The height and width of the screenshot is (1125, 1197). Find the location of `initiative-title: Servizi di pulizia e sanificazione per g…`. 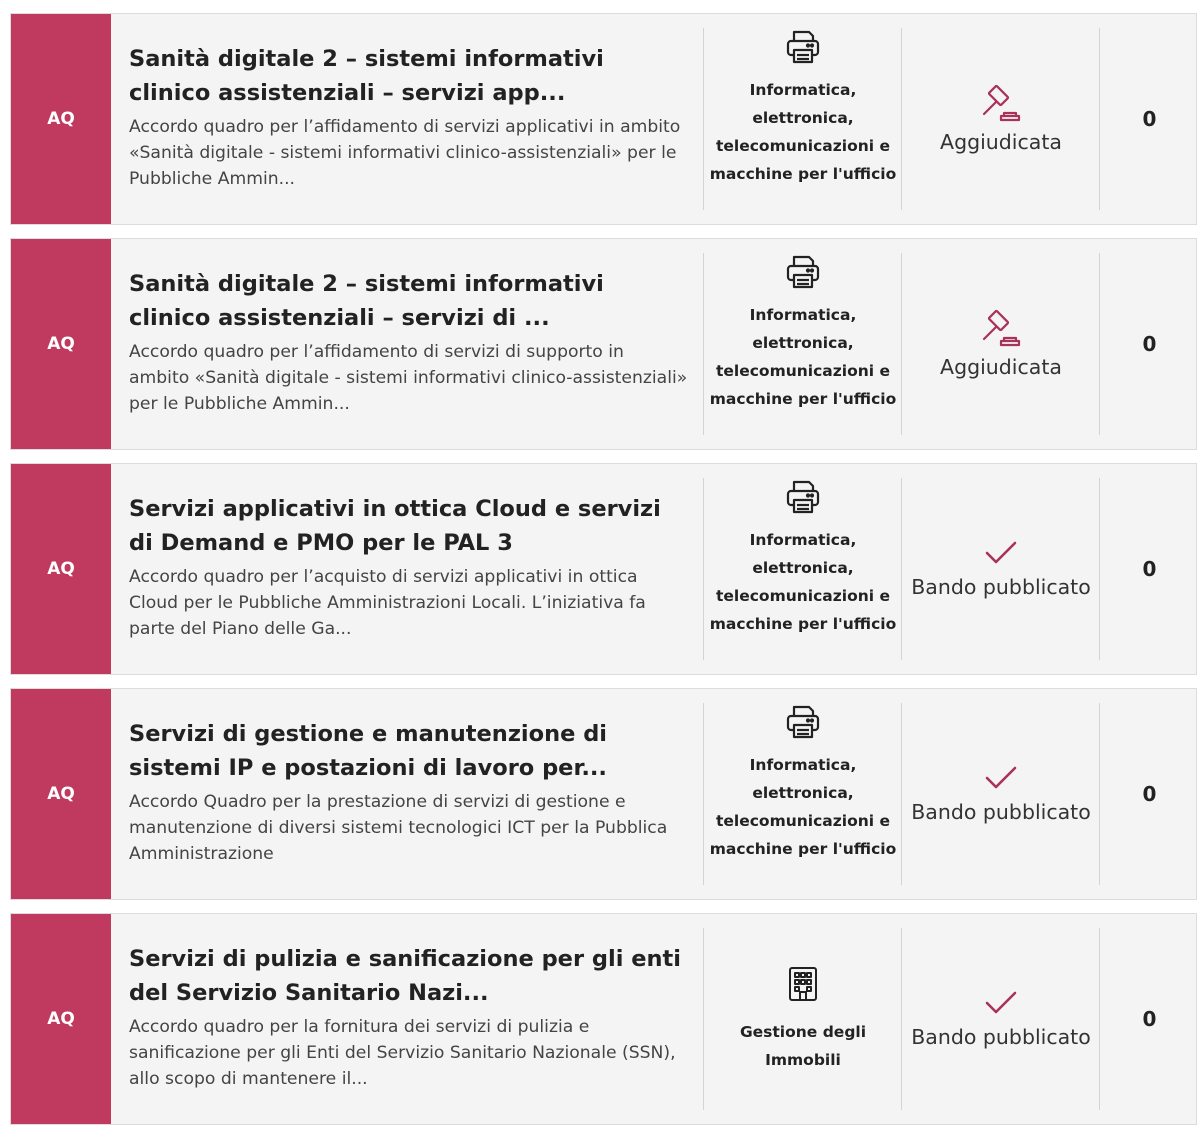

initiative-title: Servizi di pulizia e sanificazione per g… is located at coordinates (409, 976).